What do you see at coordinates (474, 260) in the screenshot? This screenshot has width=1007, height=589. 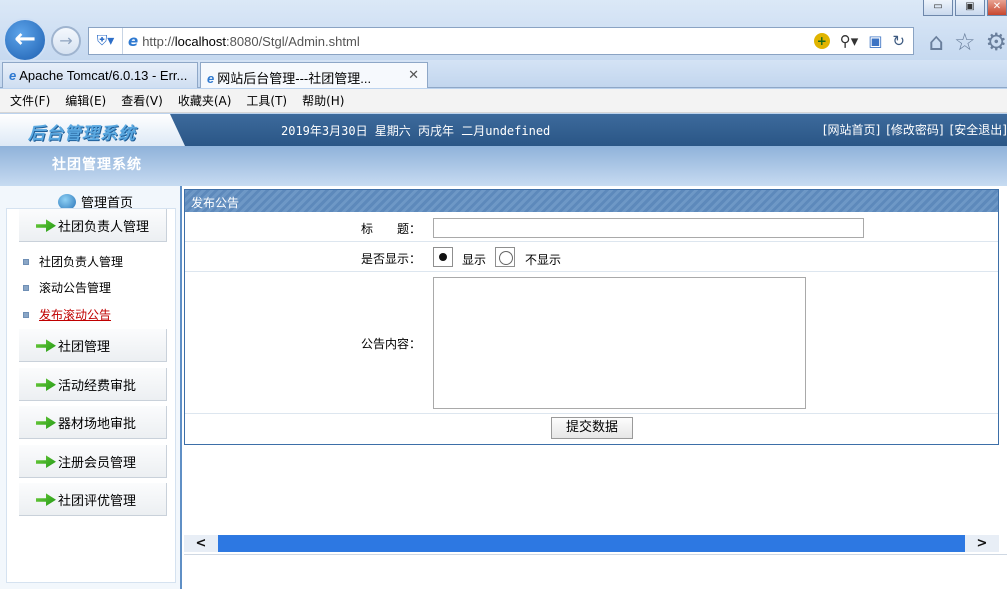 I see `show-yes-label: 显示` at bounding box center [474, 260].